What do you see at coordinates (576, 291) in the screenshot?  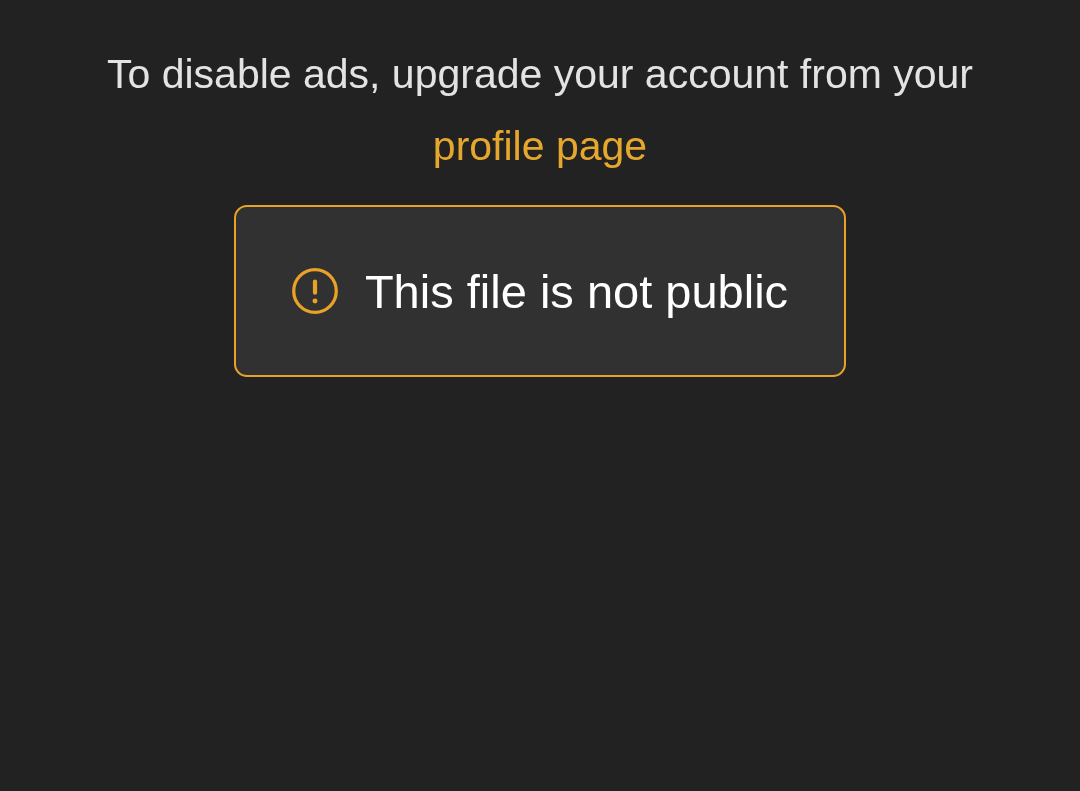 I see `alert-message: This file is not public` at bounding box center [576, 291].